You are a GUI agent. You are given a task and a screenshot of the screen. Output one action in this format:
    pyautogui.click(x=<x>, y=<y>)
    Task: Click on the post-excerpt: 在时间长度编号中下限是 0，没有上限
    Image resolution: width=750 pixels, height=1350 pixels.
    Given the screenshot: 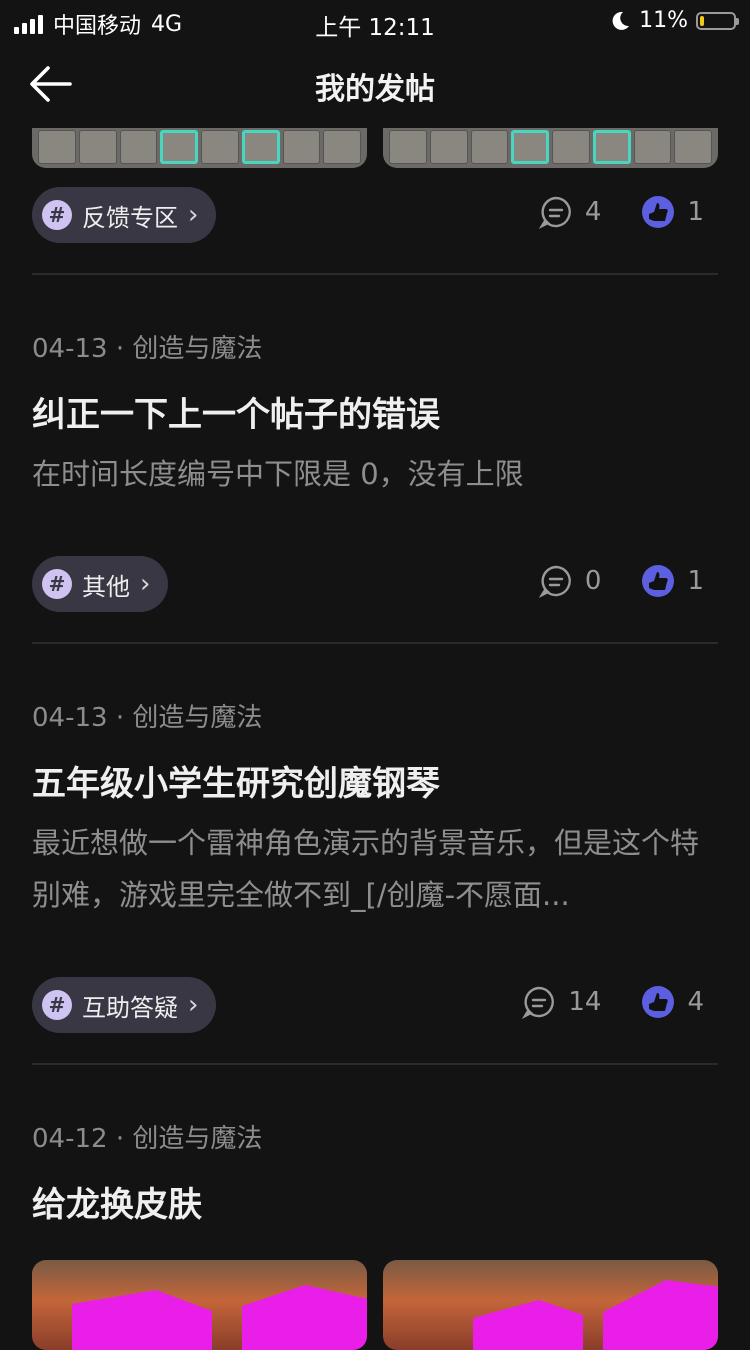 What is the action you would take?
    pyautogui.click(x=278, y=474)
    